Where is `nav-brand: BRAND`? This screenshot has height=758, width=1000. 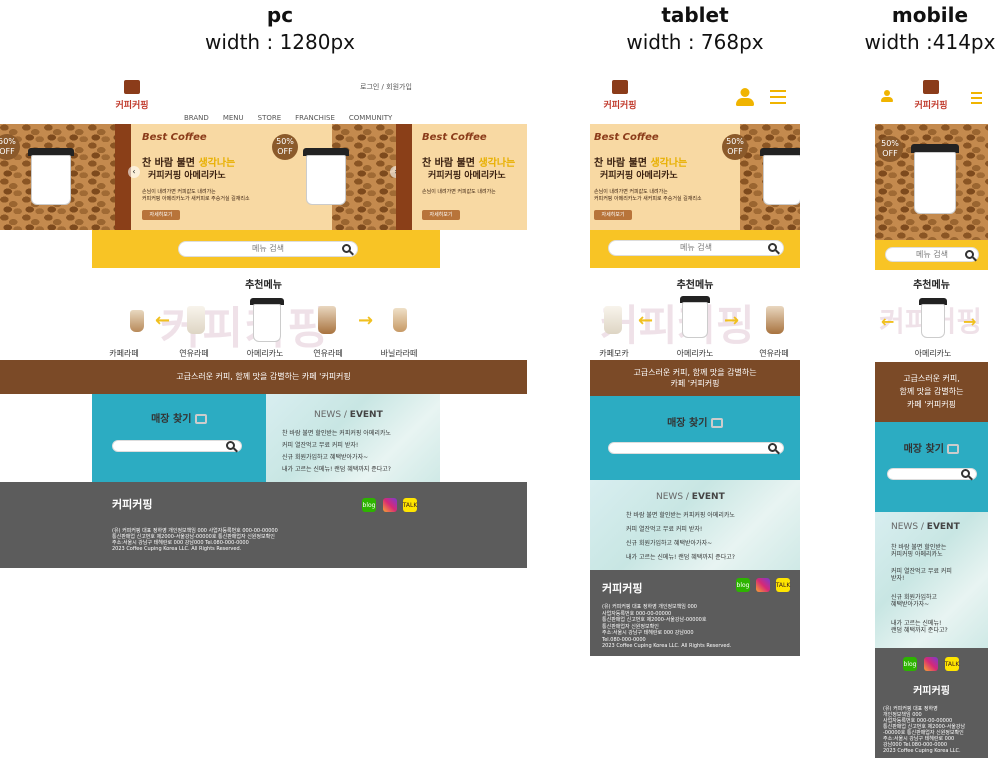
nav-brand: BRAND is located at coordinates (196, 118).